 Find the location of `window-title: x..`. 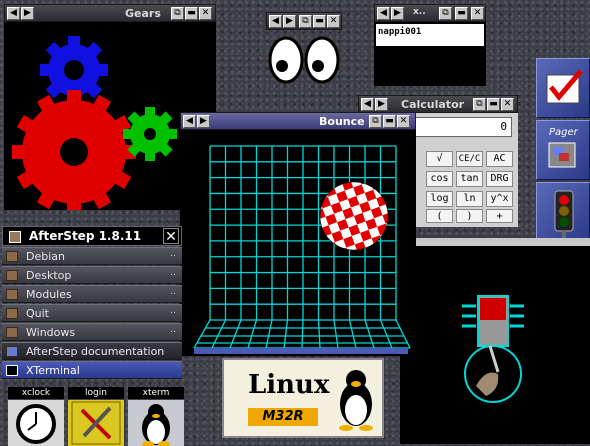

window-title: x.. is located at coordinates (419, 12).